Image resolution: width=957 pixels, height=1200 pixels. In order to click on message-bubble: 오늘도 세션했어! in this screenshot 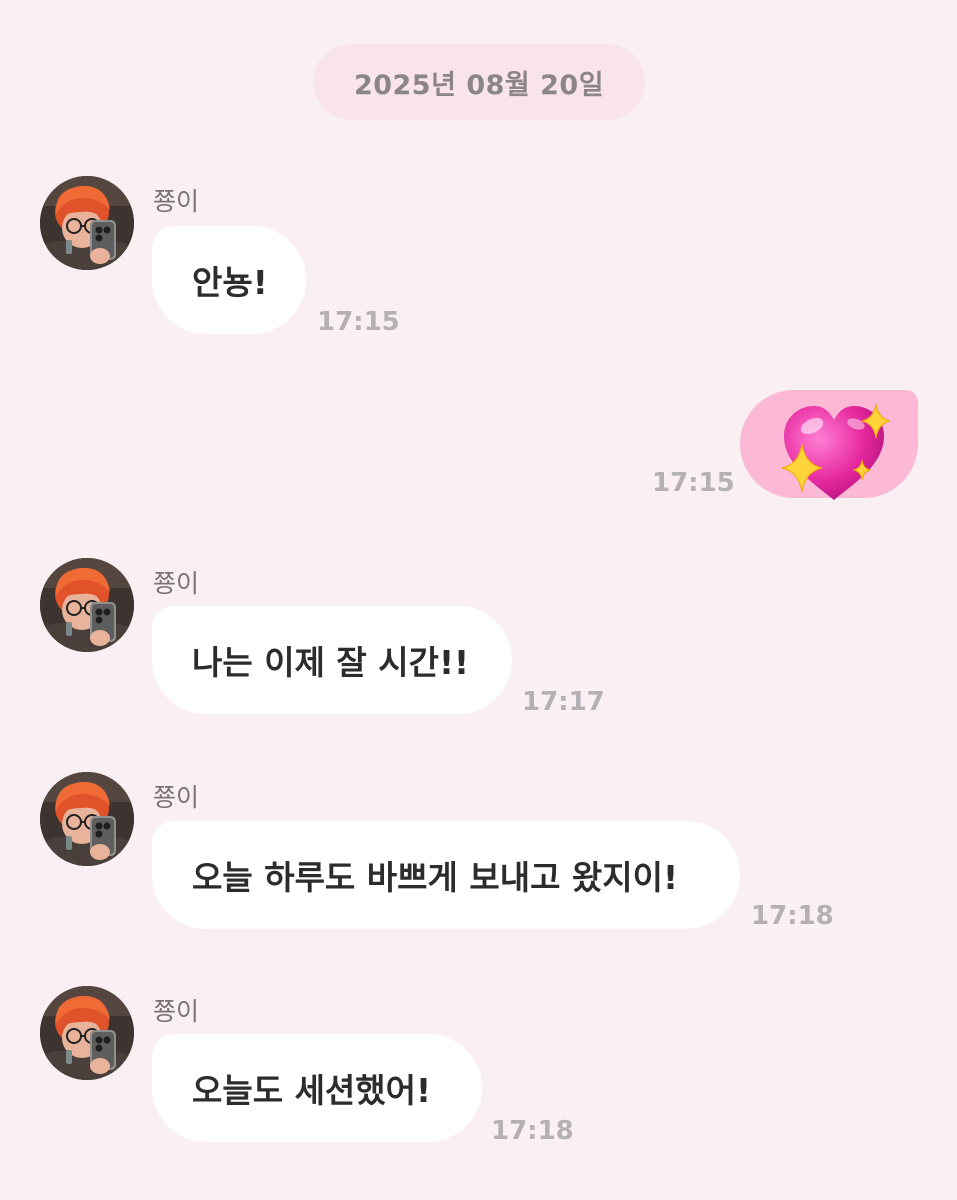, I will do `click(317, 1088)`.